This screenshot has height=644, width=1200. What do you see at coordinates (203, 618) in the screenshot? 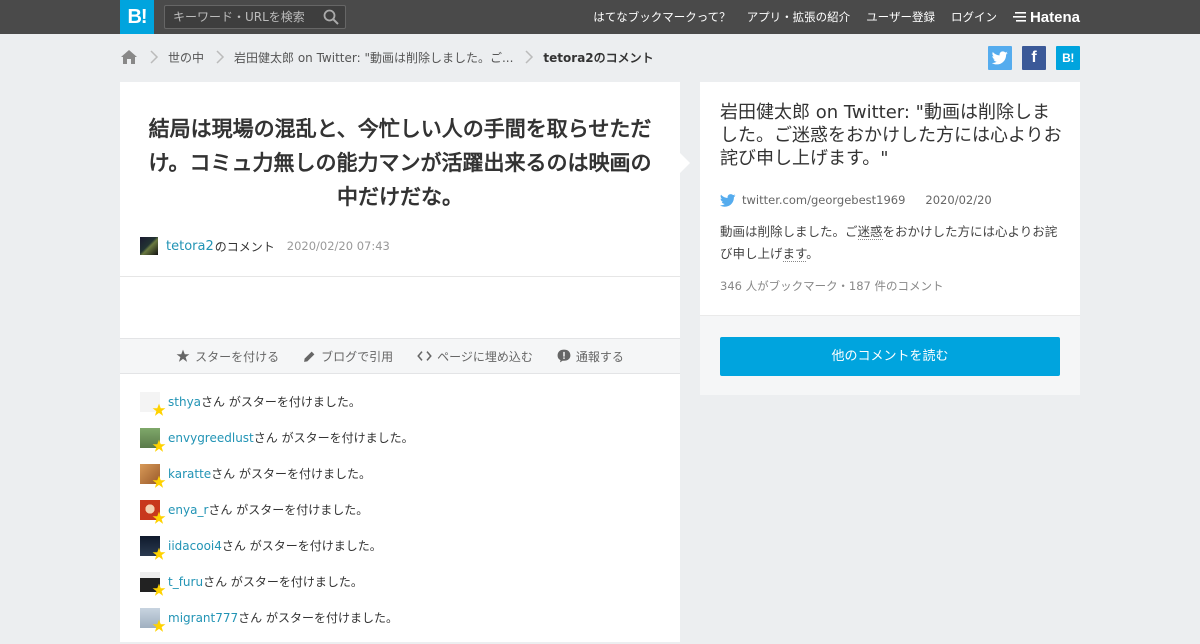
I see `star-user-link: migrant777` at bounding box center [203, 618].